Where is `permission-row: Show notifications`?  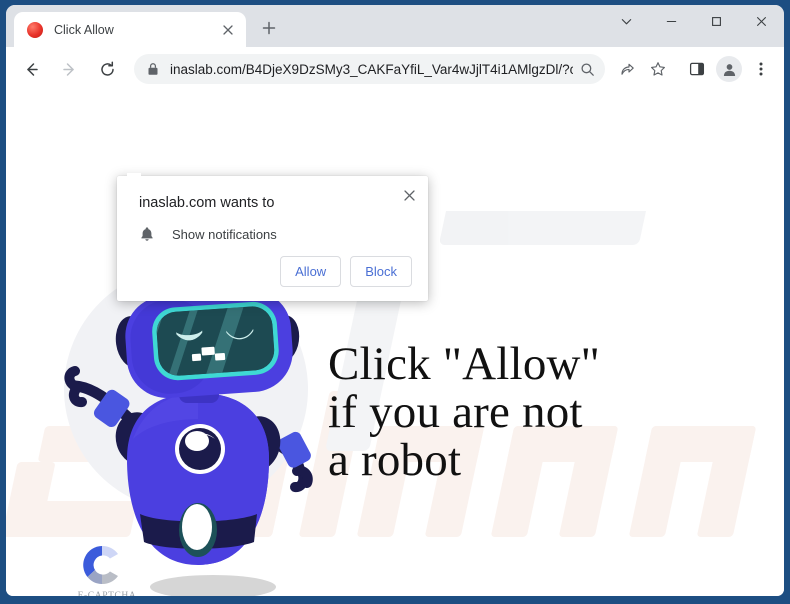 permission-row: Show notifications is located at coordinates (208, 234).